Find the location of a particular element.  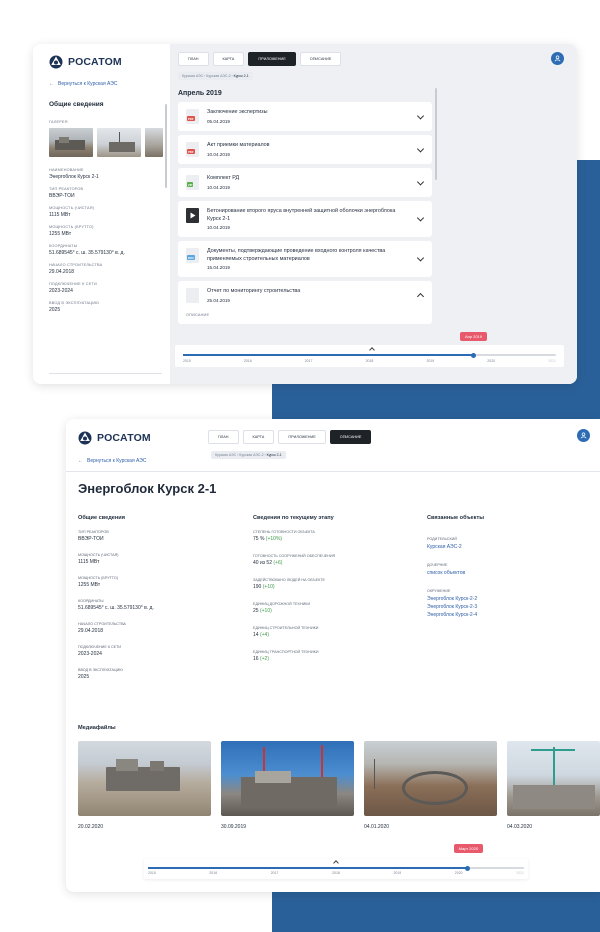

back-link-label: Вернуться к Курская АЭС is located at coordinates (117, 461).